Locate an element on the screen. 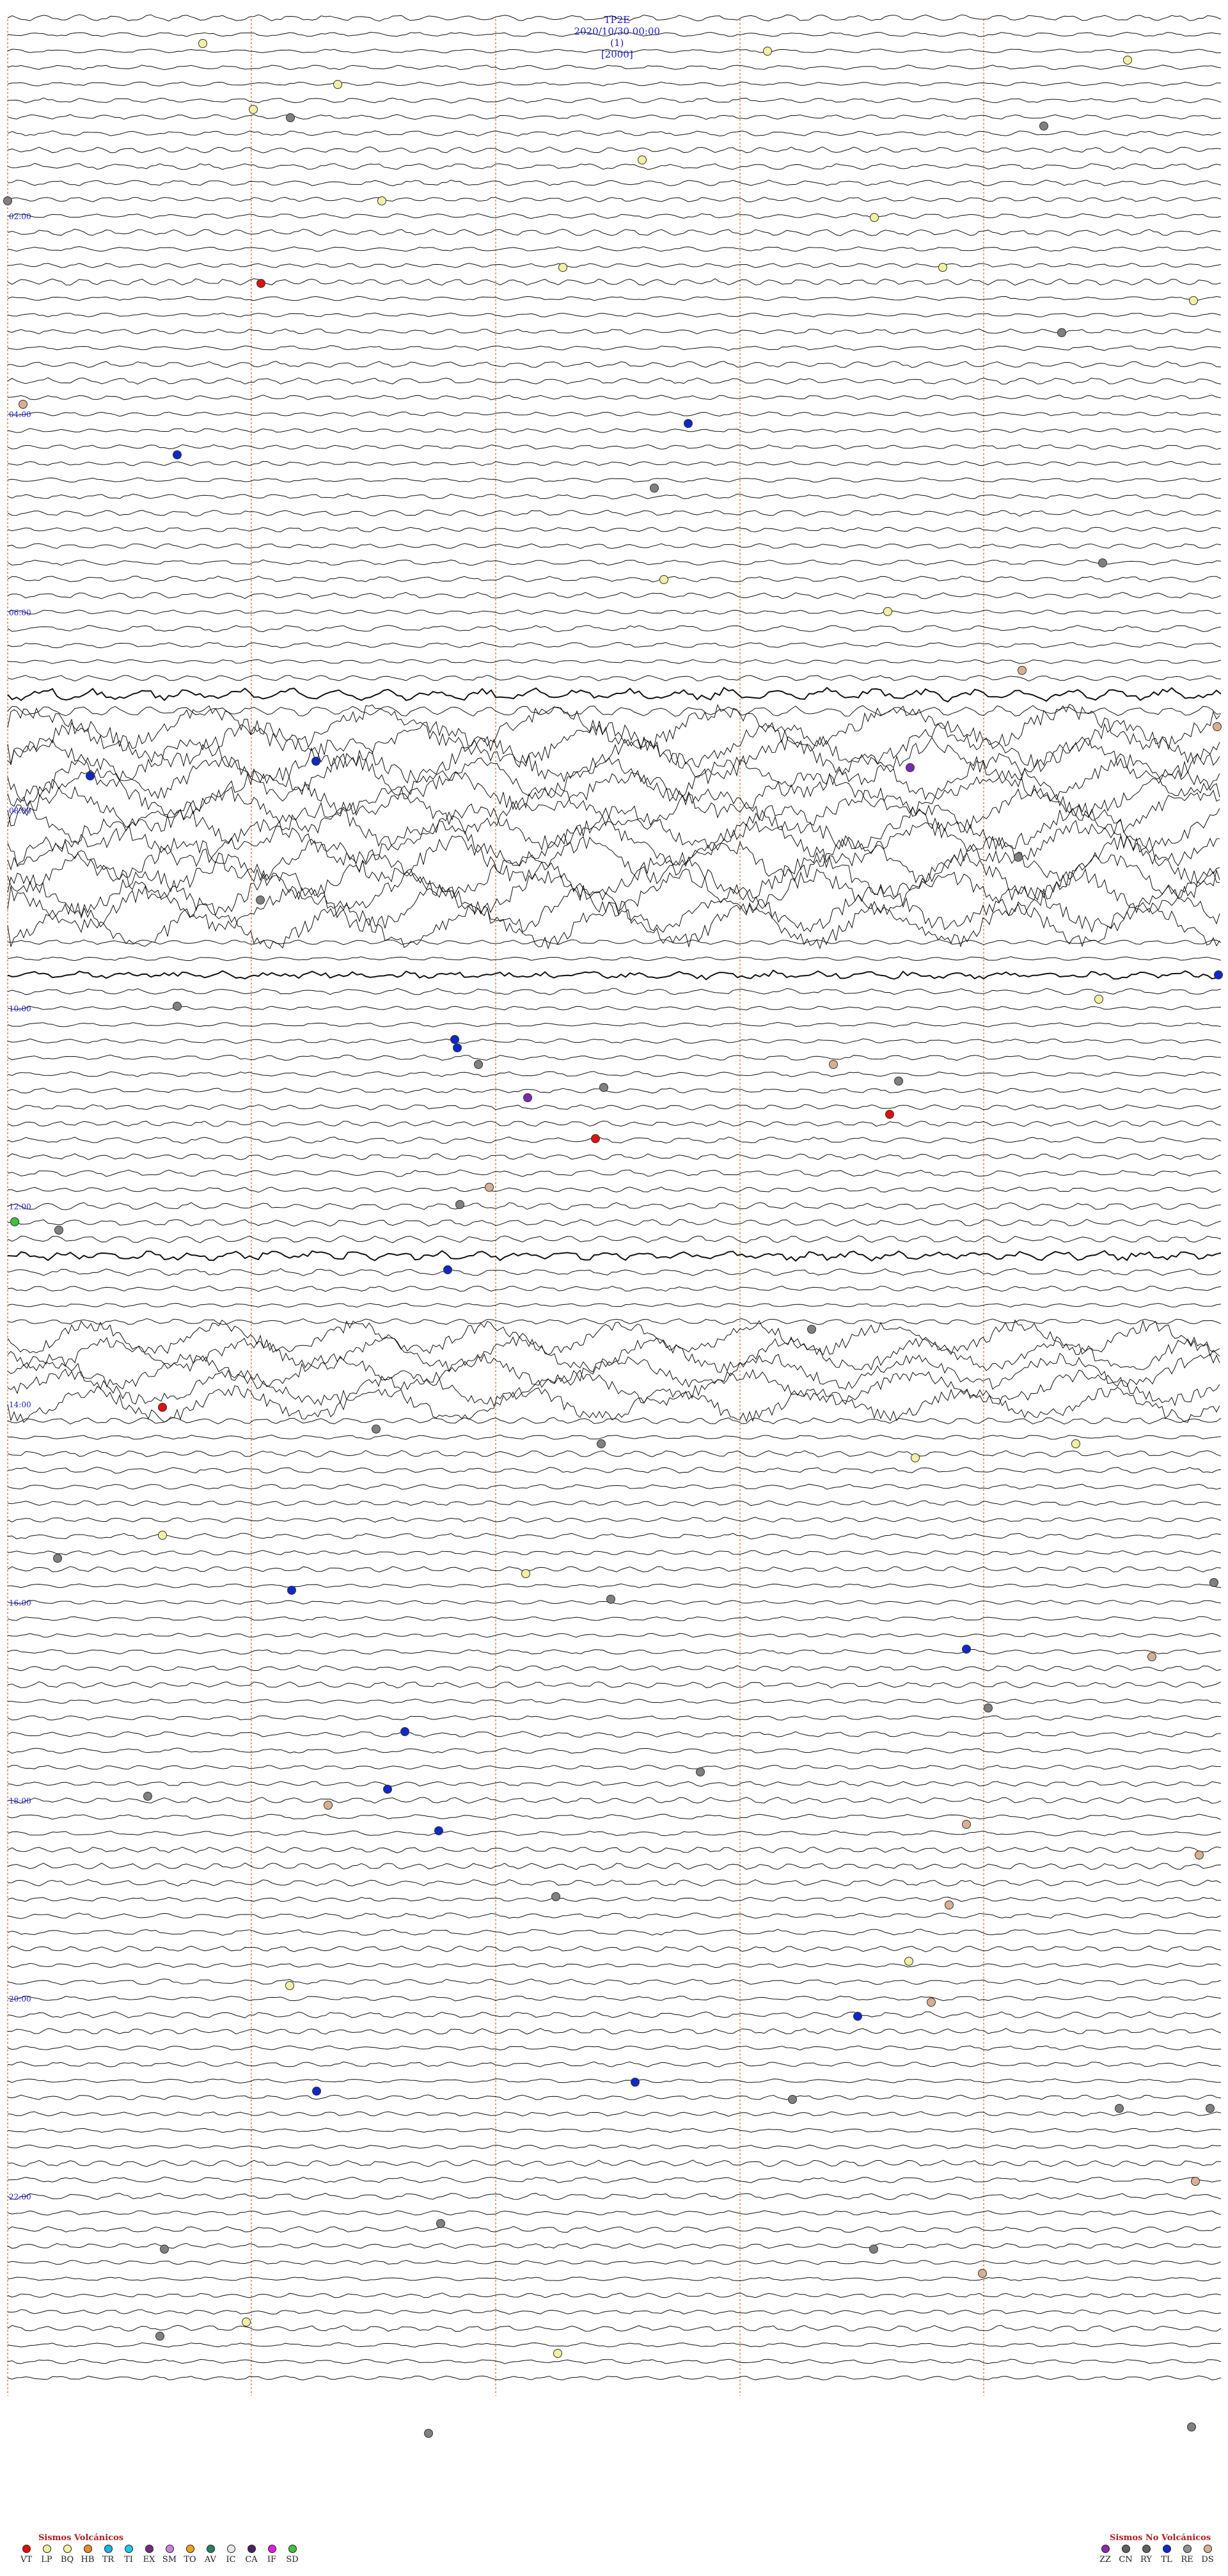  legend-item-zz: ZZ is located at coordinates (1105, 2554).